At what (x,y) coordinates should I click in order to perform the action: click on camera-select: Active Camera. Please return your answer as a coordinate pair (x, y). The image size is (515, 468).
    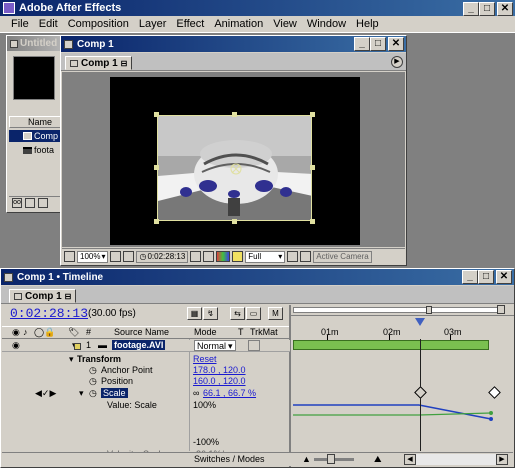
    Looking at the image, I should click on (342, 256).